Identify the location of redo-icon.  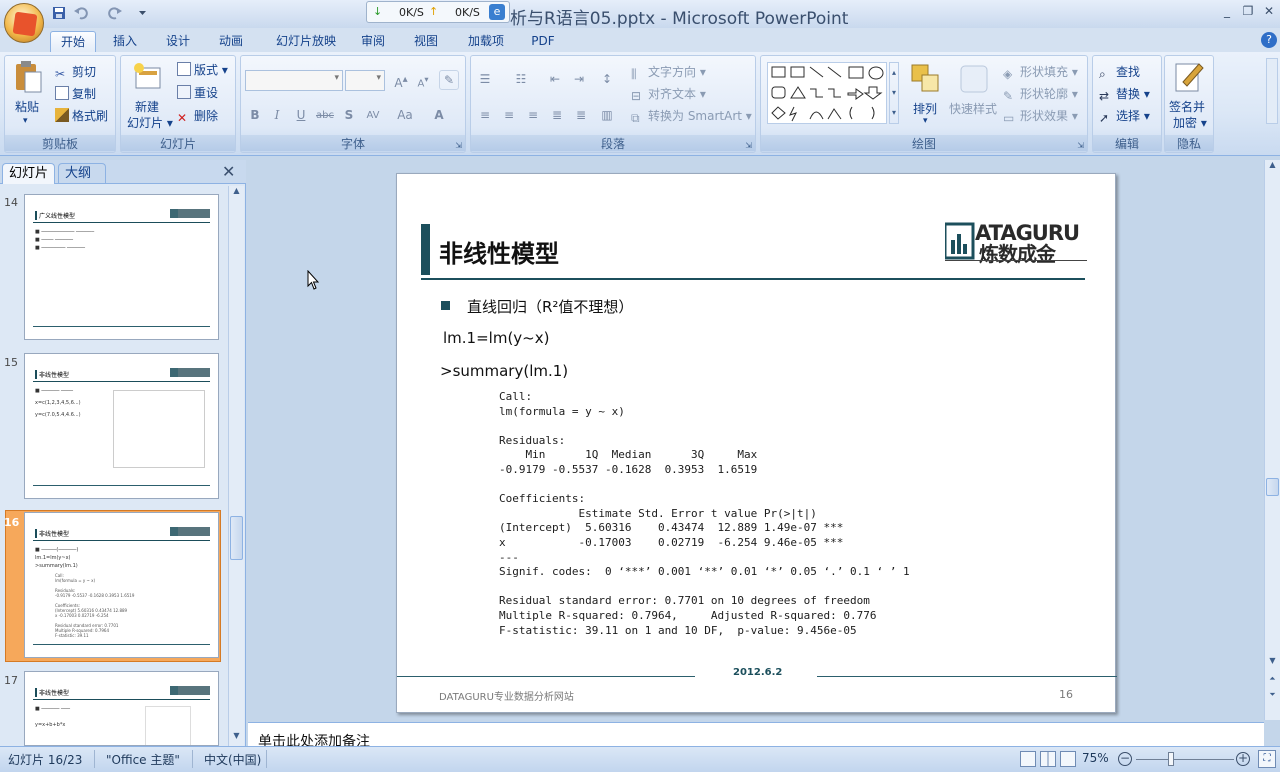
(115, 13).